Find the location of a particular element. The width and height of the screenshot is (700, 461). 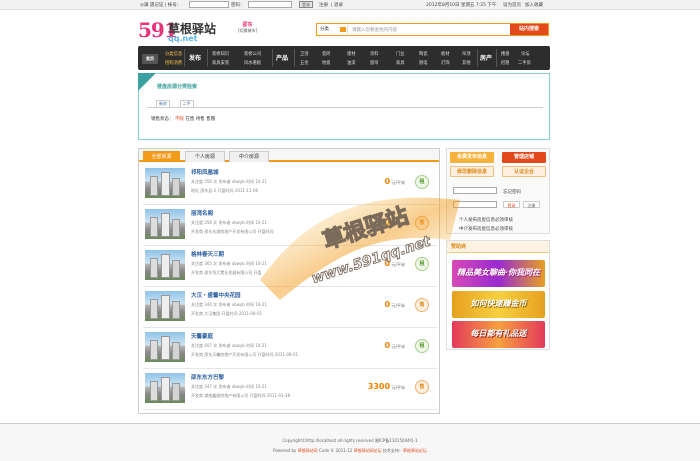

nav-section-products: 产品 is located at coordinates (282, 57).